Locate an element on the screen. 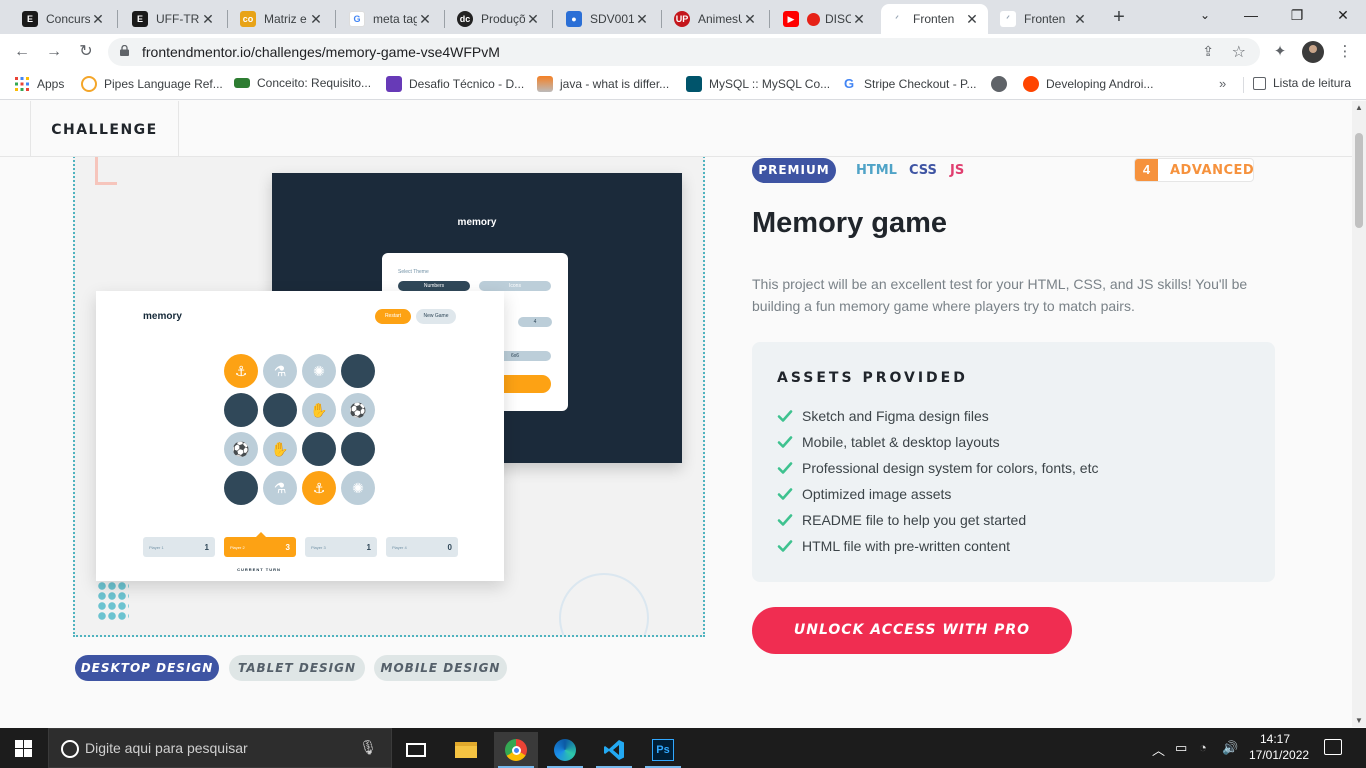  more-bookmarks-icon: » is located at coordinates (1222, 83).